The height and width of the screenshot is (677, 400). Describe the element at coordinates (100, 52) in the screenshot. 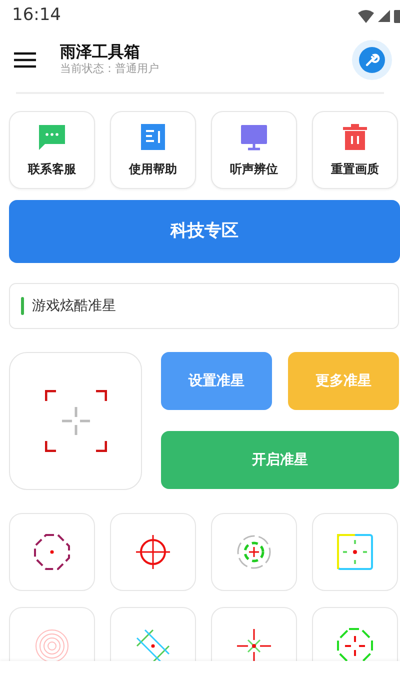

I see `app-title: 雨泽工具箱` at that location.